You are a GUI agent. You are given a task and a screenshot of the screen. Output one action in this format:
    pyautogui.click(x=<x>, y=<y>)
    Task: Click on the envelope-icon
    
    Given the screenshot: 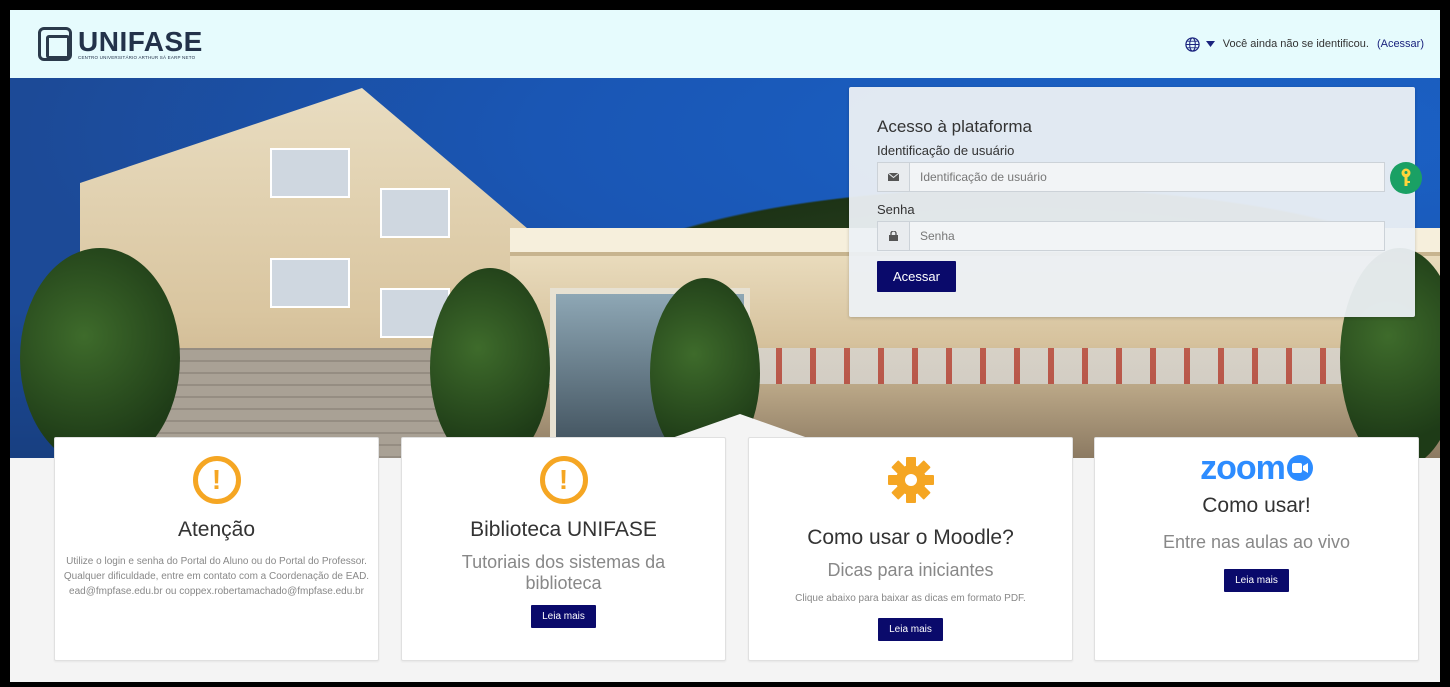 What is the action you would take?
    pyautogui.click(x=894, y=177)
    